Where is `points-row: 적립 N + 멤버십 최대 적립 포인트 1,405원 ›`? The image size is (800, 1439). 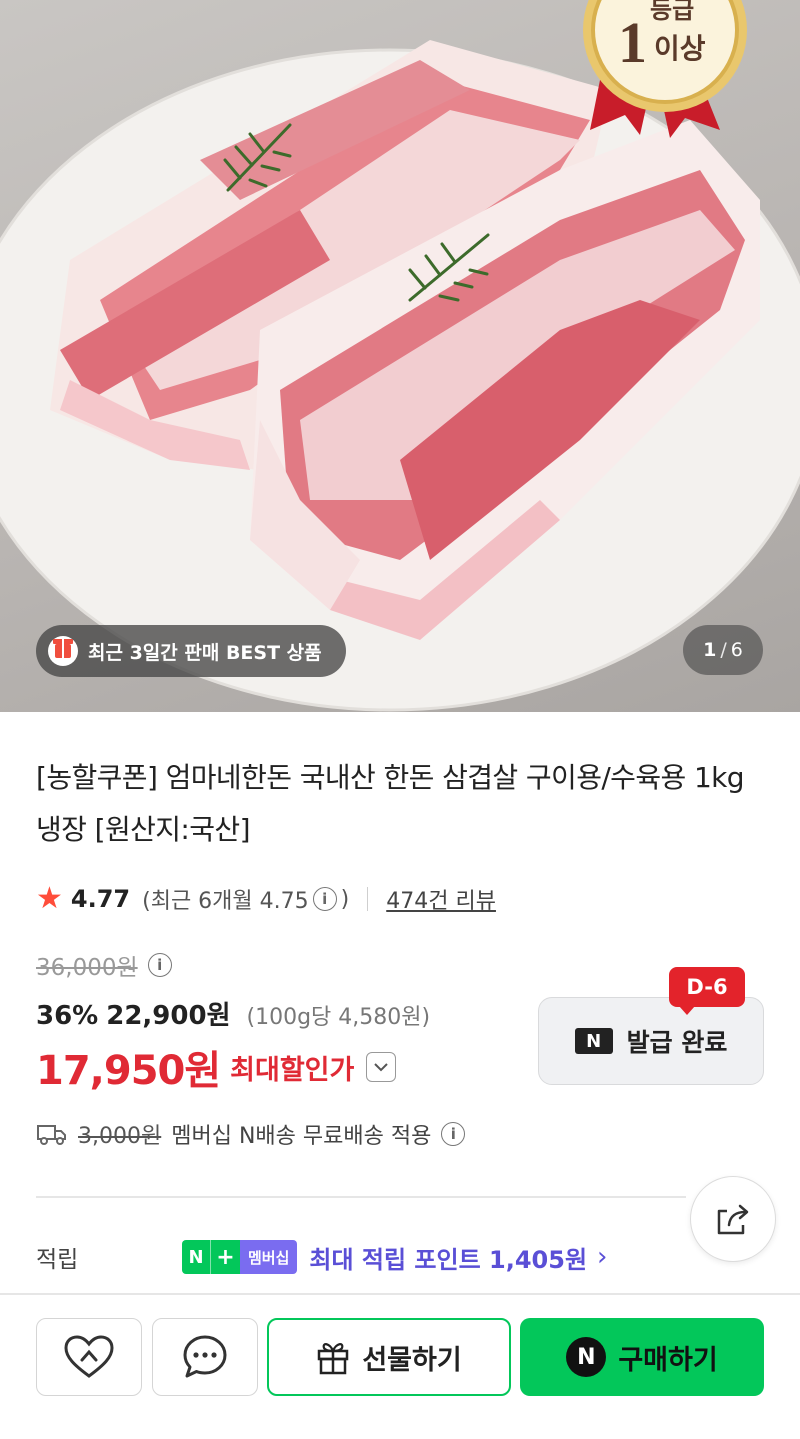 points-row: 적립 N + 멤버십 최대 적립 포인트 1,405원 › is located at coordinates (386, 1257).